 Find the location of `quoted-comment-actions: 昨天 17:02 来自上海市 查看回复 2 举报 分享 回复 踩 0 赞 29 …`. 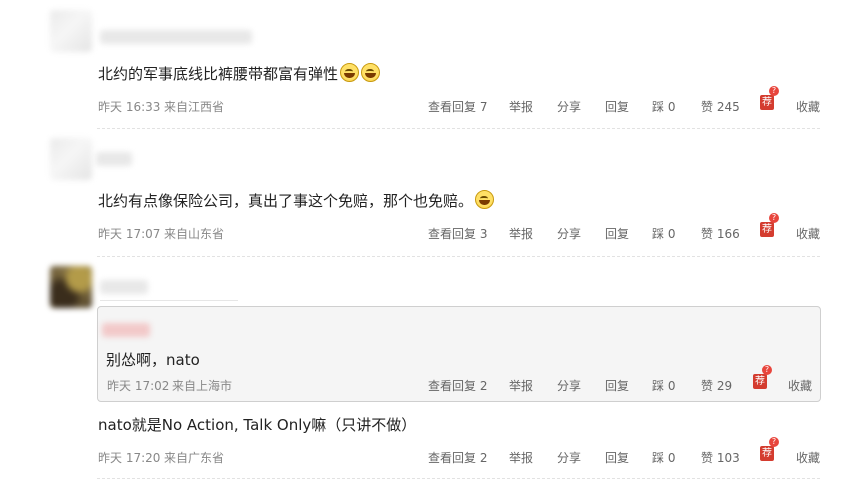

quoted-comment-actions: 昨天 17:02 来自上海市 查看回复 2 举报 分享 回复 踩 0 赞 29 … is located at coordinates (459, 380).